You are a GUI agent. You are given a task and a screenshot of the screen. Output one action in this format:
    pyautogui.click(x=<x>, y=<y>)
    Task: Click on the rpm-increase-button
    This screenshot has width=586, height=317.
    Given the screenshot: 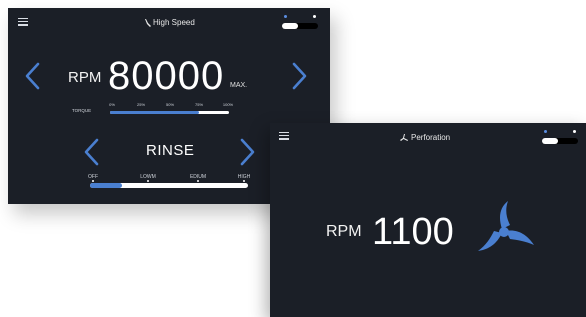 What is the action you would take?
    pyautogui.click(x=300, y=76)
    